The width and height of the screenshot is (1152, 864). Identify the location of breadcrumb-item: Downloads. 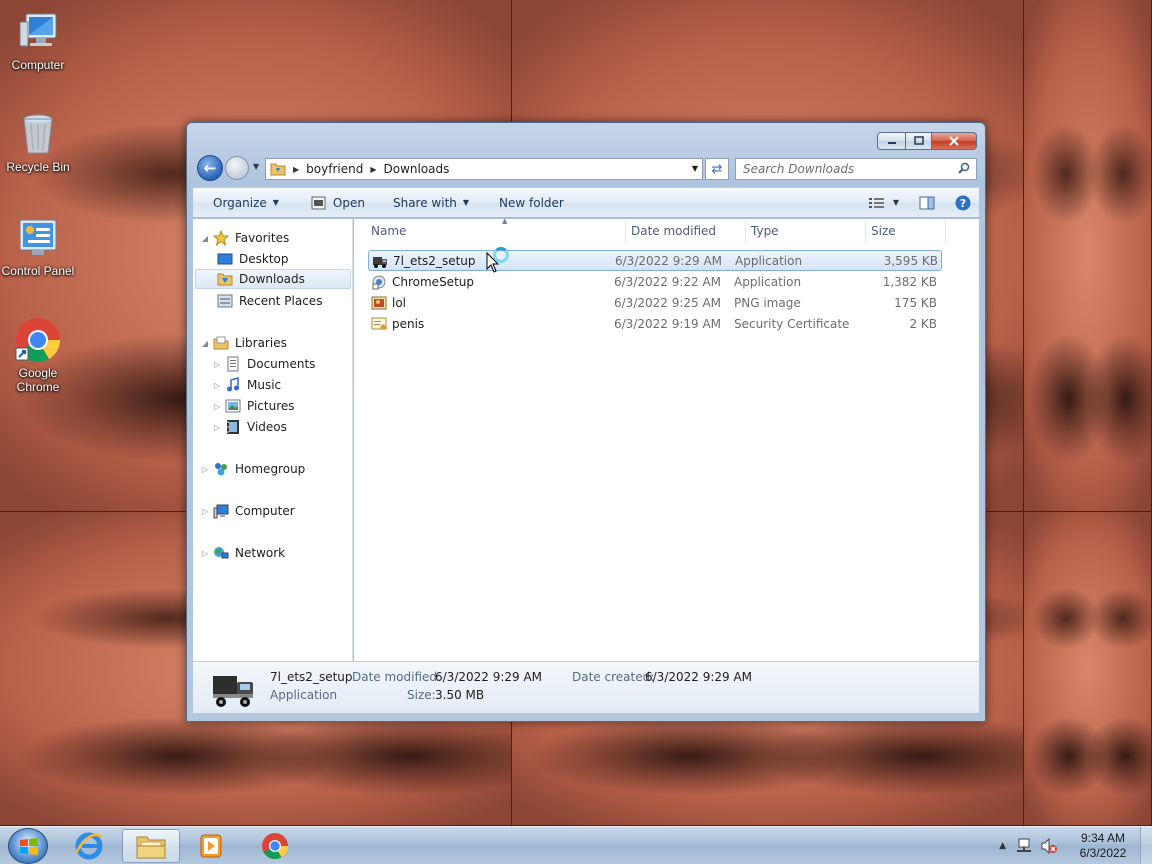
(416, 169).